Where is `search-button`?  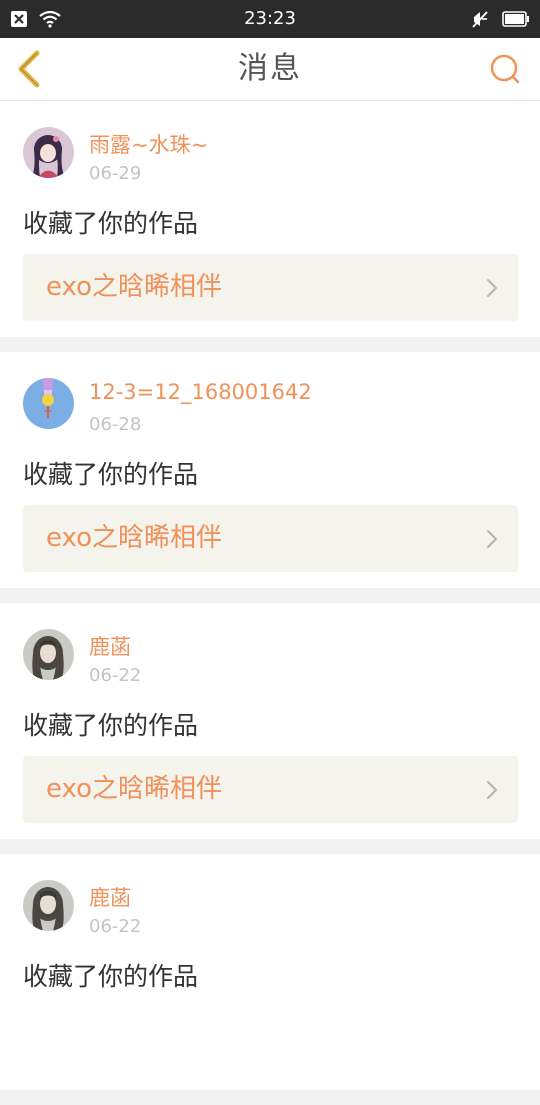
search-button is located at coordinates (505, 69).